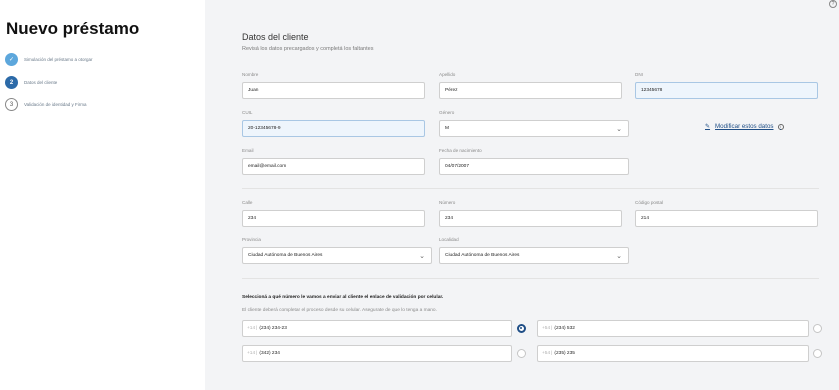 The width and height of the screenshot is (839, 390). What do you see at coordinates (377, 328) in the screenshot?
I see `phone-option-1: +14 | (234) 234-23` at bounding box center [377, 328].